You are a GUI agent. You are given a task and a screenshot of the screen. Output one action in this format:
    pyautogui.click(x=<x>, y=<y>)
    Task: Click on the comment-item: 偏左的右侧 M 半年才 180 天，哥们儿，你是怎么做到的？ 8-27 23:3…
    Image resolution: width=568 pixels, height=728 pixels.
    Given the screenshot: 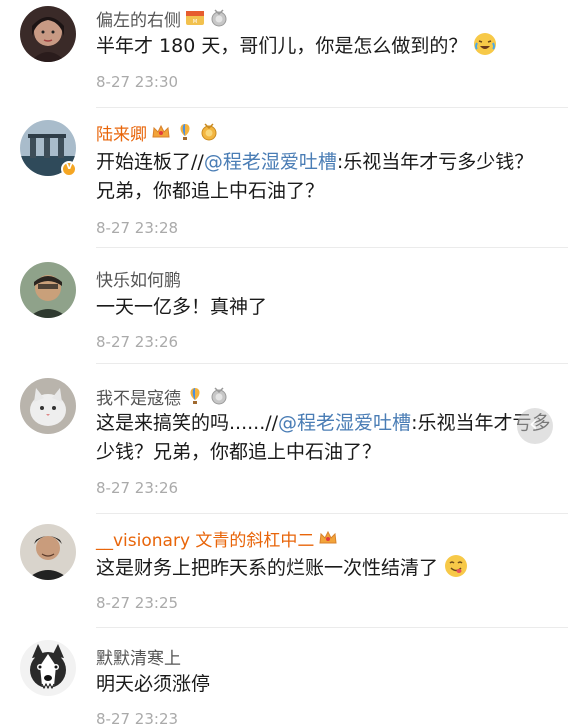 What is the action you would take?
    pyautogui.click(x=284, y=54)
    